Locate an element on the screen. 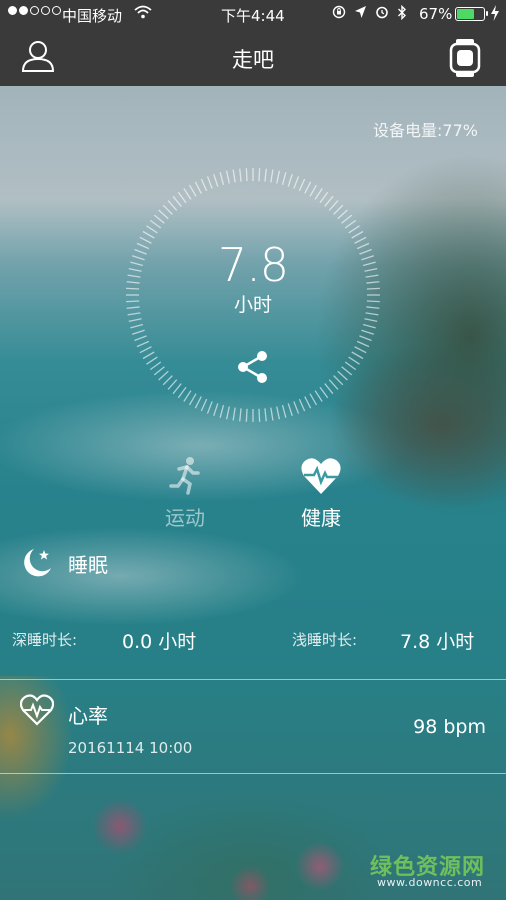 This screenshot has width=506, height=900. carrier-name: 中国移动 is located at coordinates (92, 16).